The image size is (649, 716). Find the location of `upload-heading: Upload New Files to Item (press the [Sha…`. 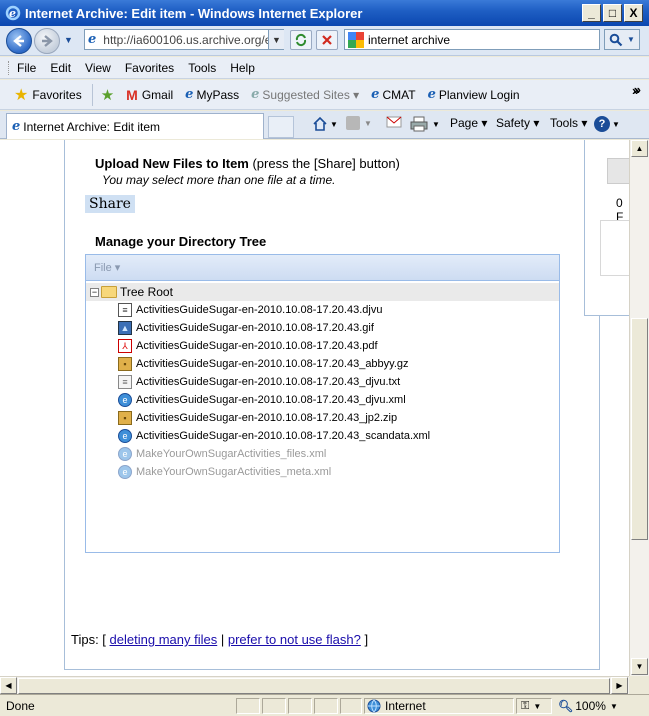

upload-heading: Upload New Files to Item (press the [Sha… is located at coordinates (247, 163).